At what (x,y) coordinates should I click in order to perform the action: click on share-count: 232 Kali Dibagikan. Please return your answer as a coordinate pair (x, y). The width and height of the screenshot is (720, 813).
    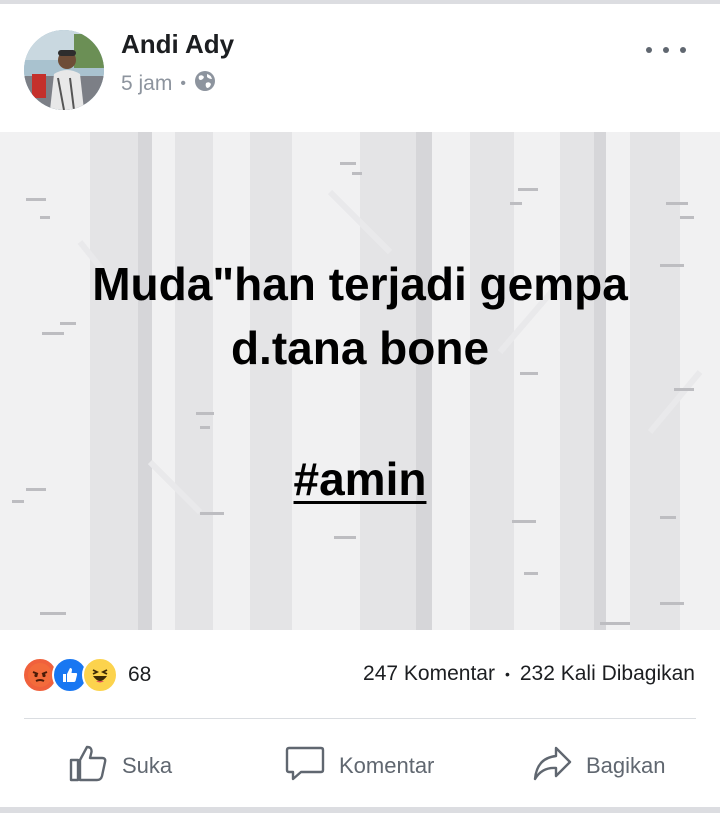
    Looking at the image, I should click on (607, 674).